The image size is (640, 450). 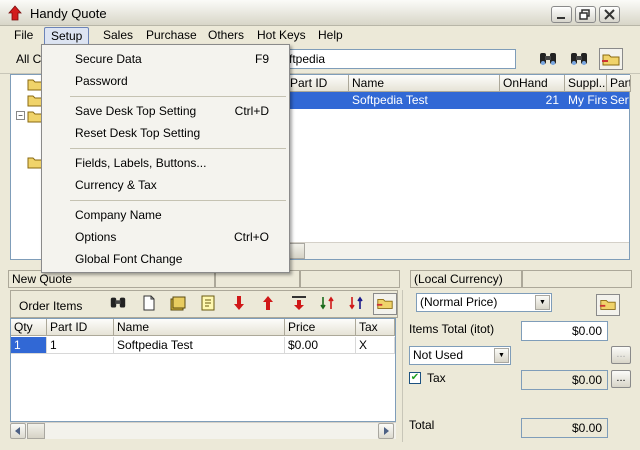 What do you see at coordinates (375, 327) in the screenshot?
I see `col-tax: Tax` at bounding box center [375, 327].